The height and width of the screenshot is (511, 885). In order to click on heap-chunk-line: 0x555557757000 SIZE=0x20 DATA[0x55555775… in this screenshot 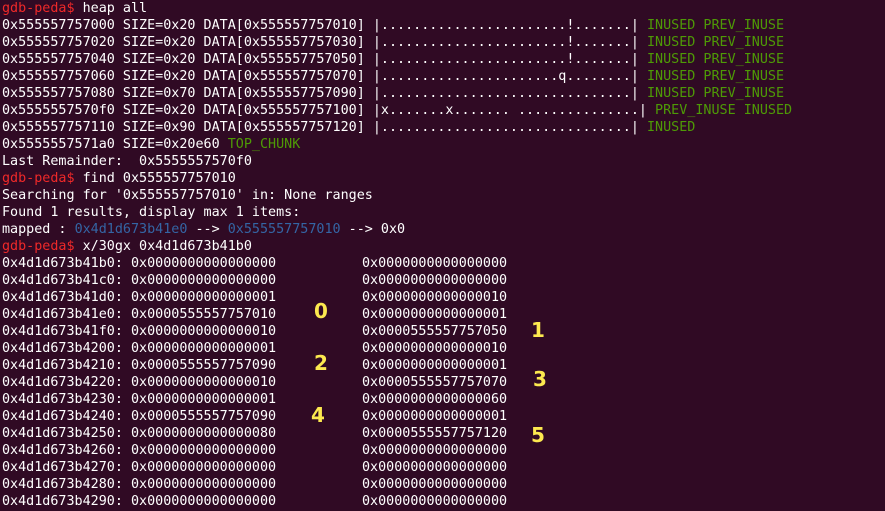, I will do `click(393, 25)`.